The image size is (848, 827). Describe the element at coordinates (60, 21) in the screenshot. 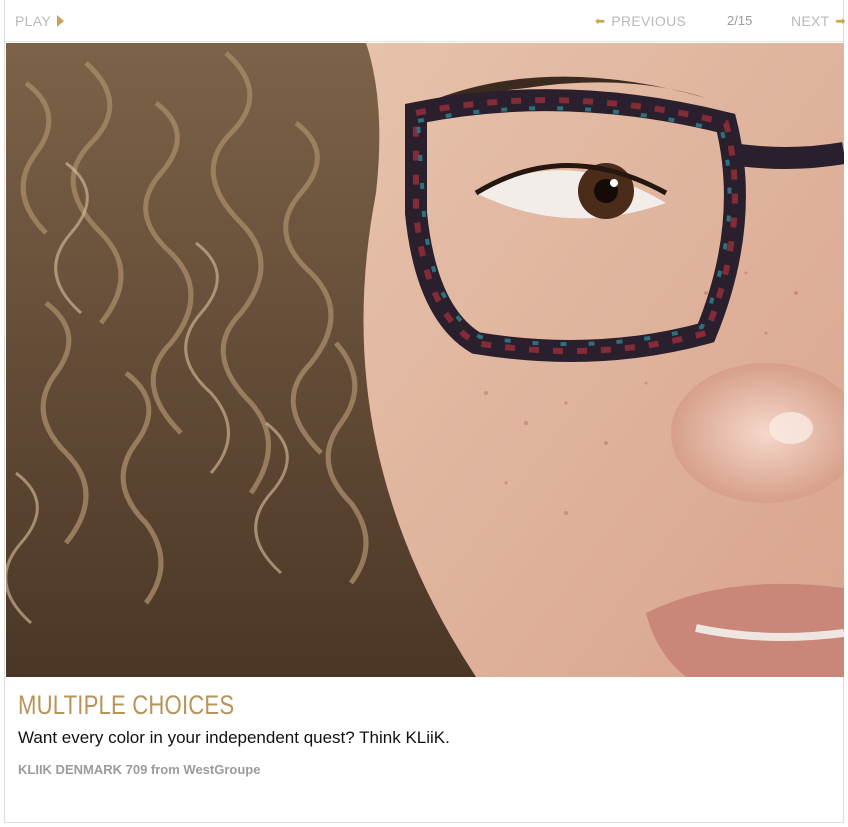

I see `play-icon` at that location.